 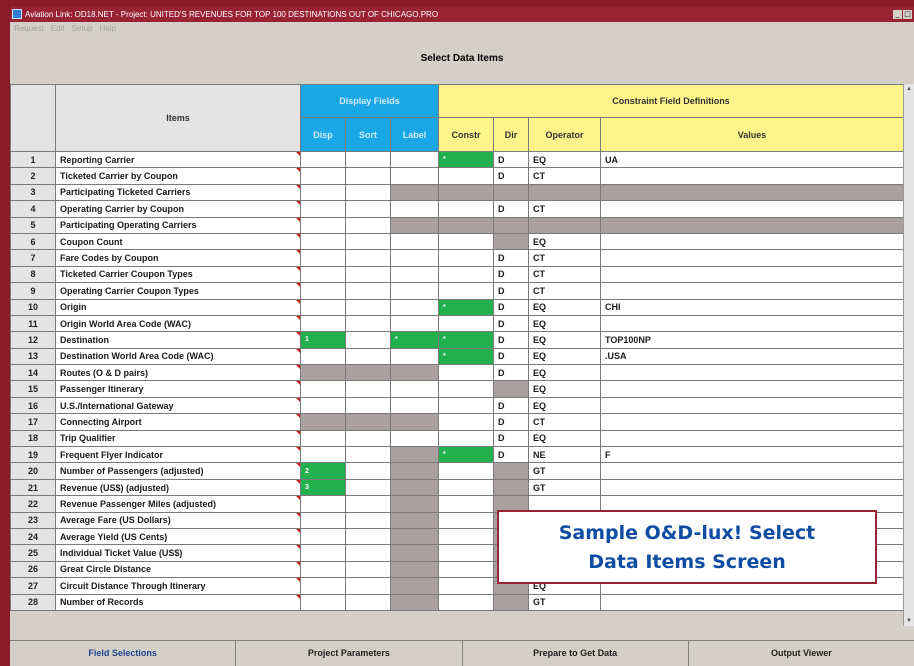 I want to click on item-name-cell: Individual Ticket Value (US$), so click(x=178, y=553).